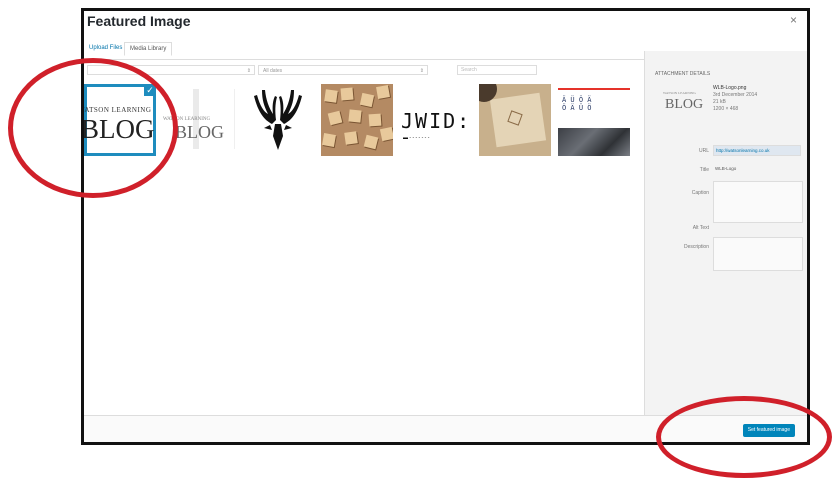 The height and width of the screenshot is (478, 833). I want to click on url-row: URL http://watsonlearning.co.uk, so click(730, 151).